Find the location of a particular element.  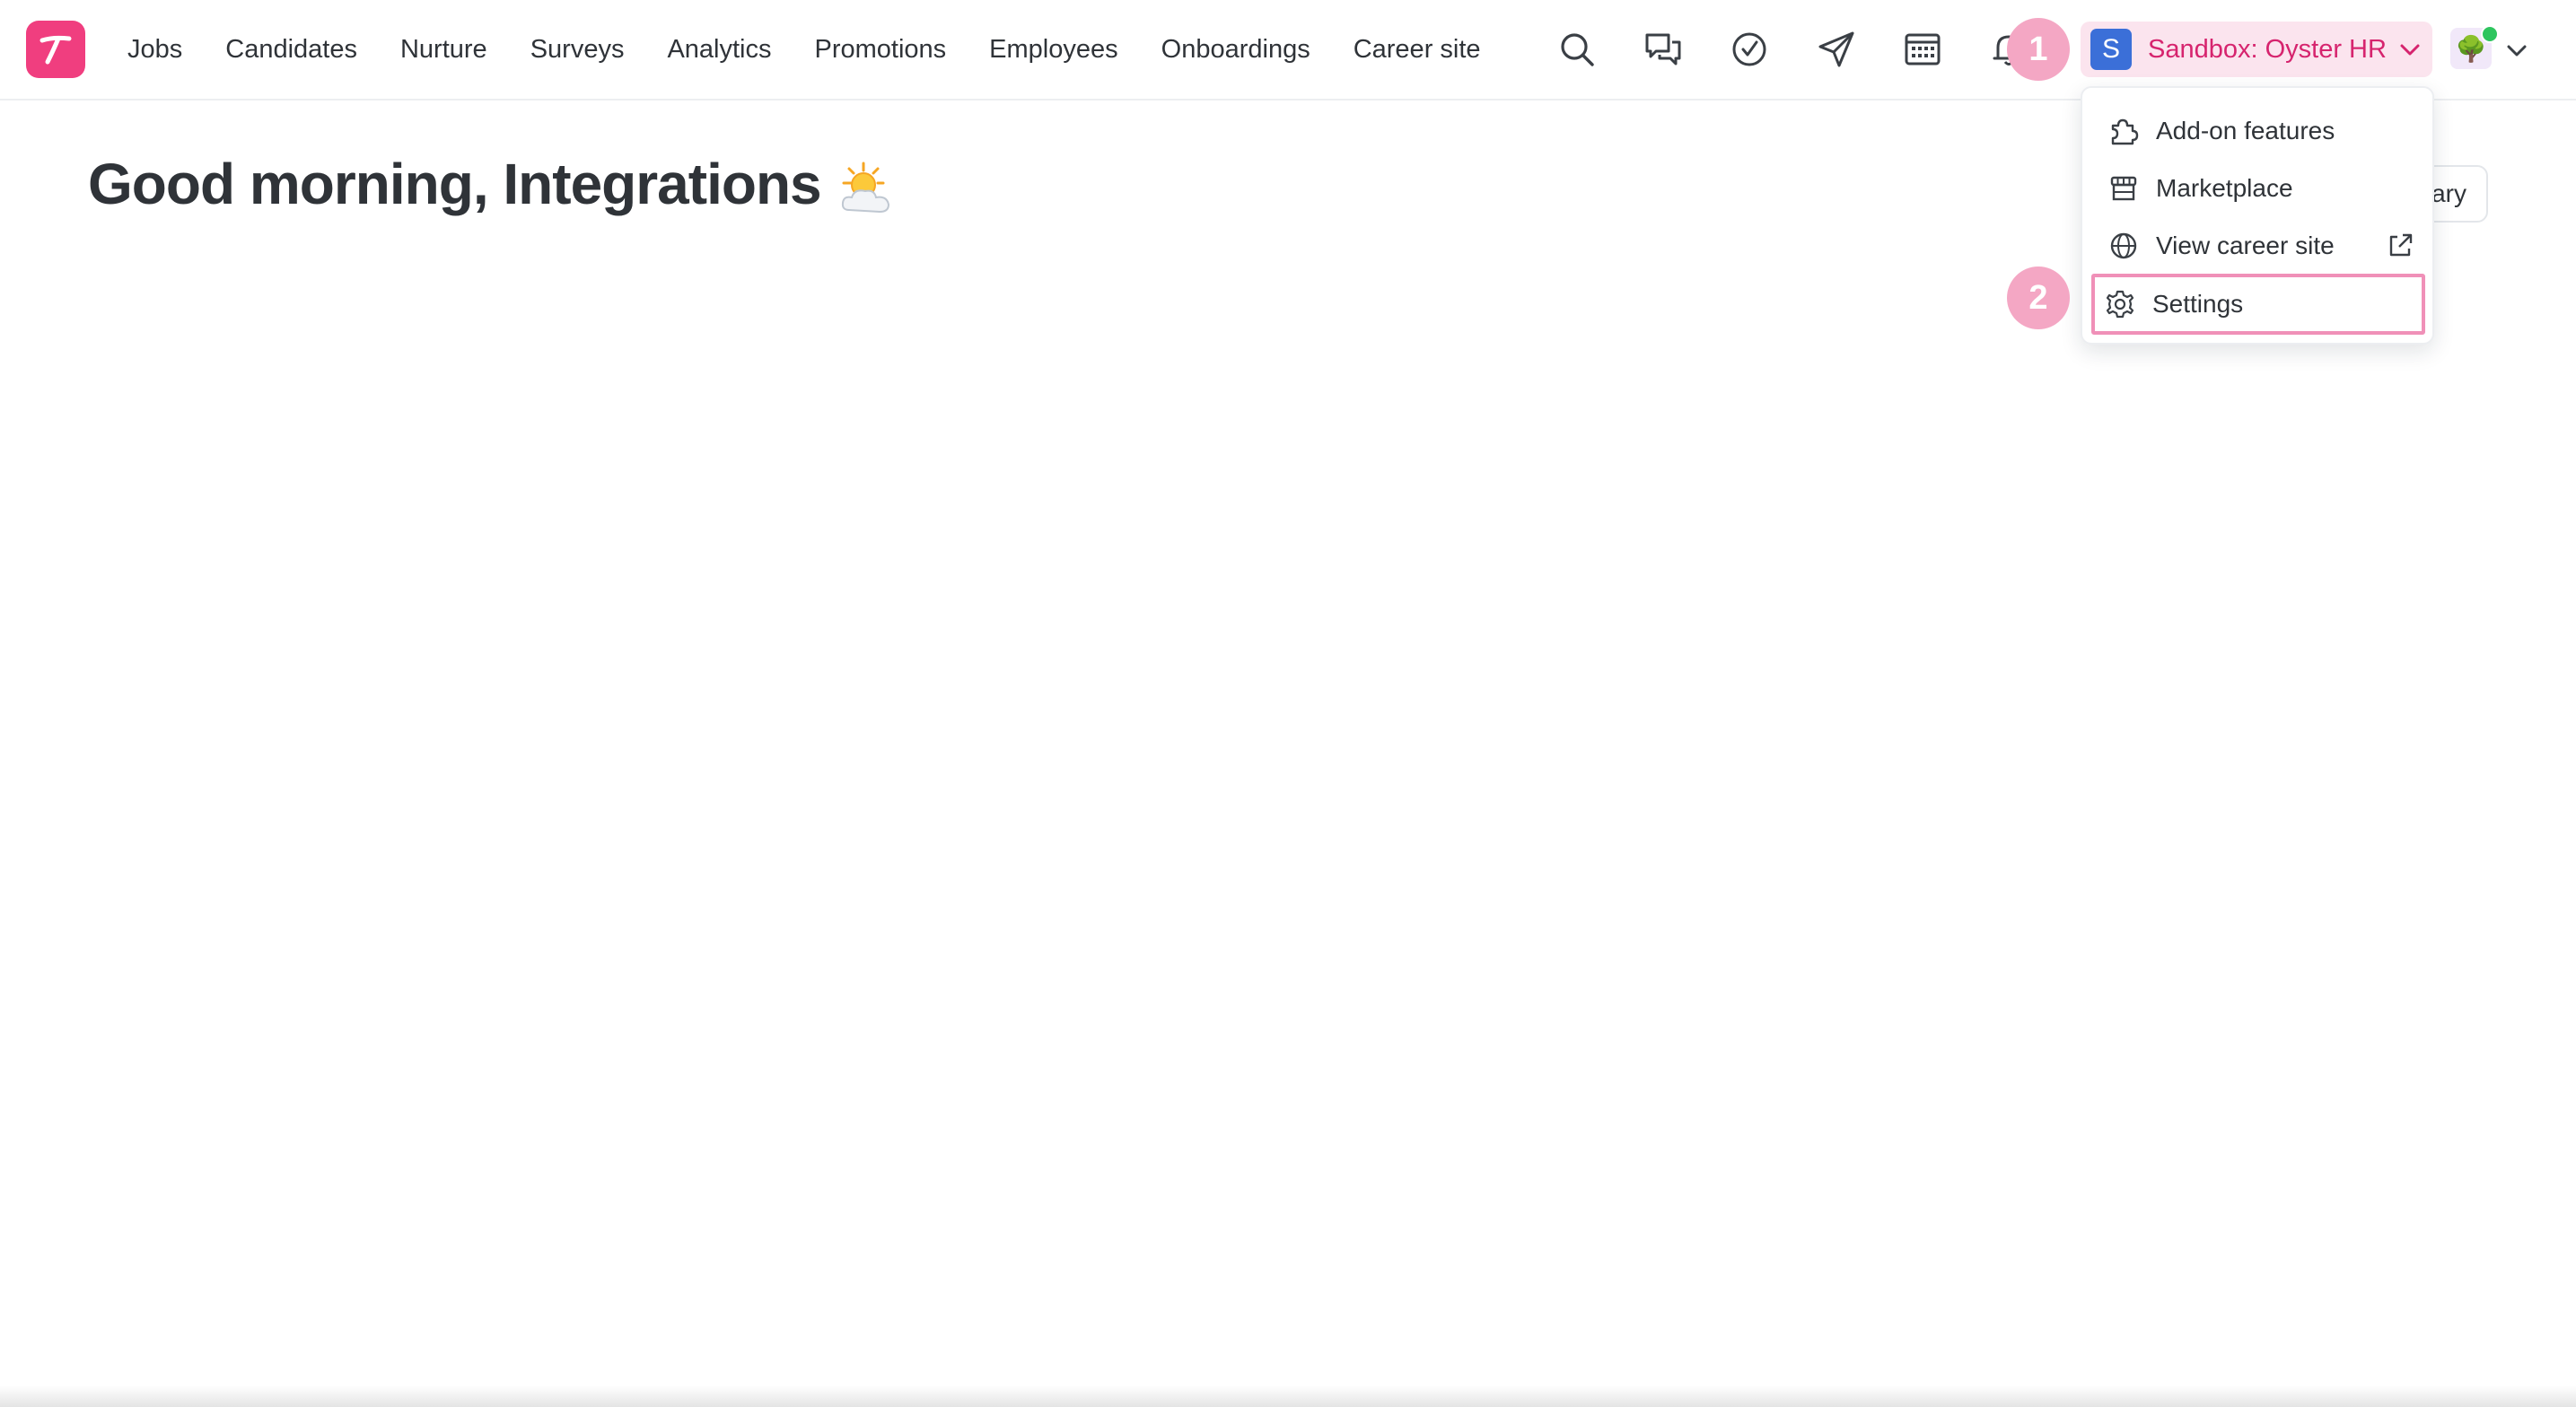

messages-icon is located at coordinates (1663, 49).